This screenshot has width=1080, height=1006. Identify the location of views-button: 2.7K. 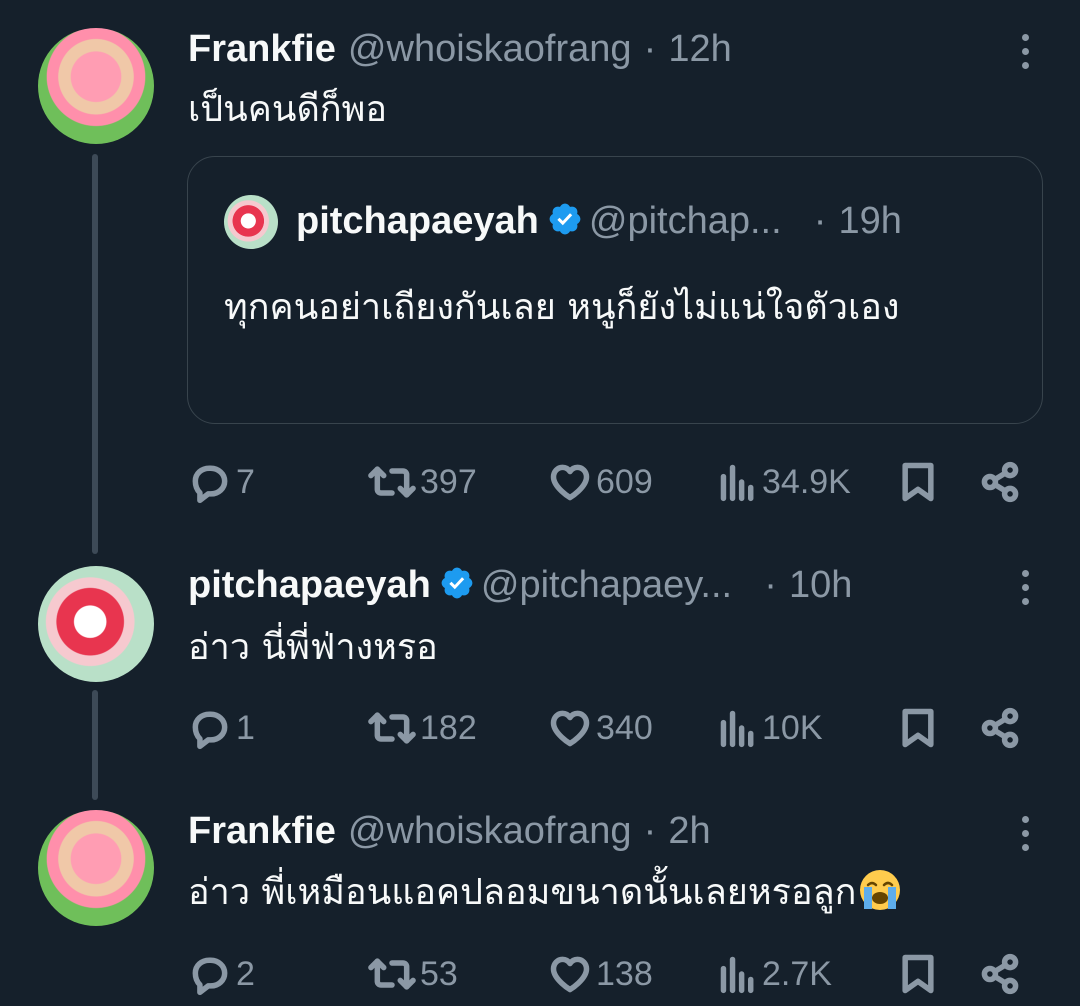
(775, 974).